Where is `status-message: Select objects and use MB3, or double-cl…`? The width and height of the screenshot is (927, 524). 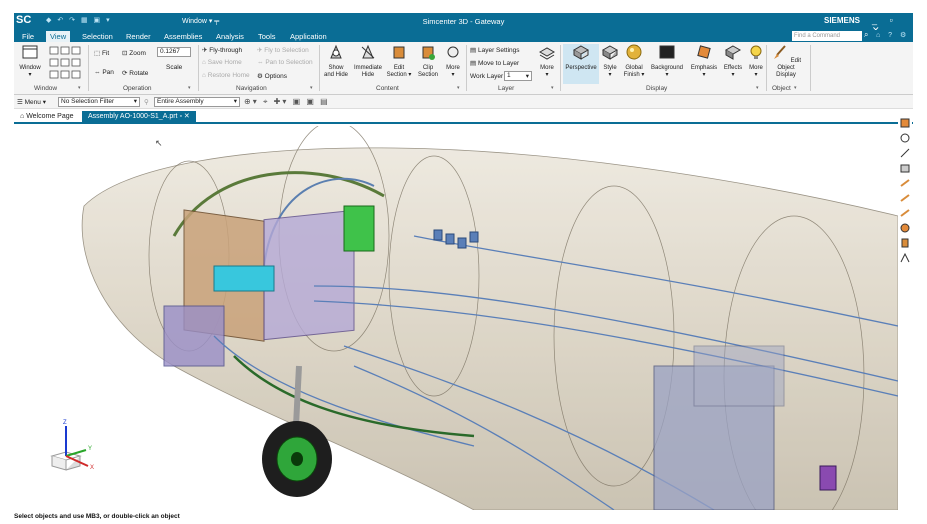
status-message: Select objects and use MB3, or double-cl… is located at coordinates (97, 516).